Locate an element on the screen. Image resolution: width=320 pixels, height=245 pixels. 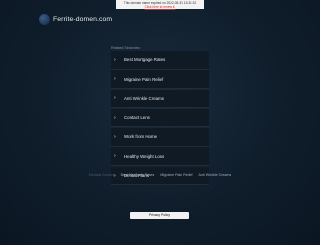
privacy-policy-button: Privacy Policy is located at coordinates (159, 215).